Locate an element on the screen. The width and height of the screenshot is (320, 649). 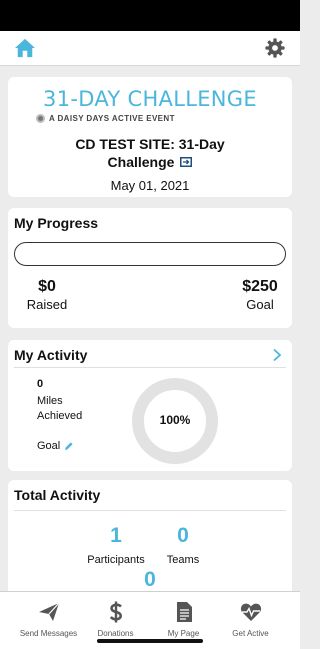
event-logo-subtitle: A DAISY DAYS ACTIVE EVENT is located at coordinates (105, 118).